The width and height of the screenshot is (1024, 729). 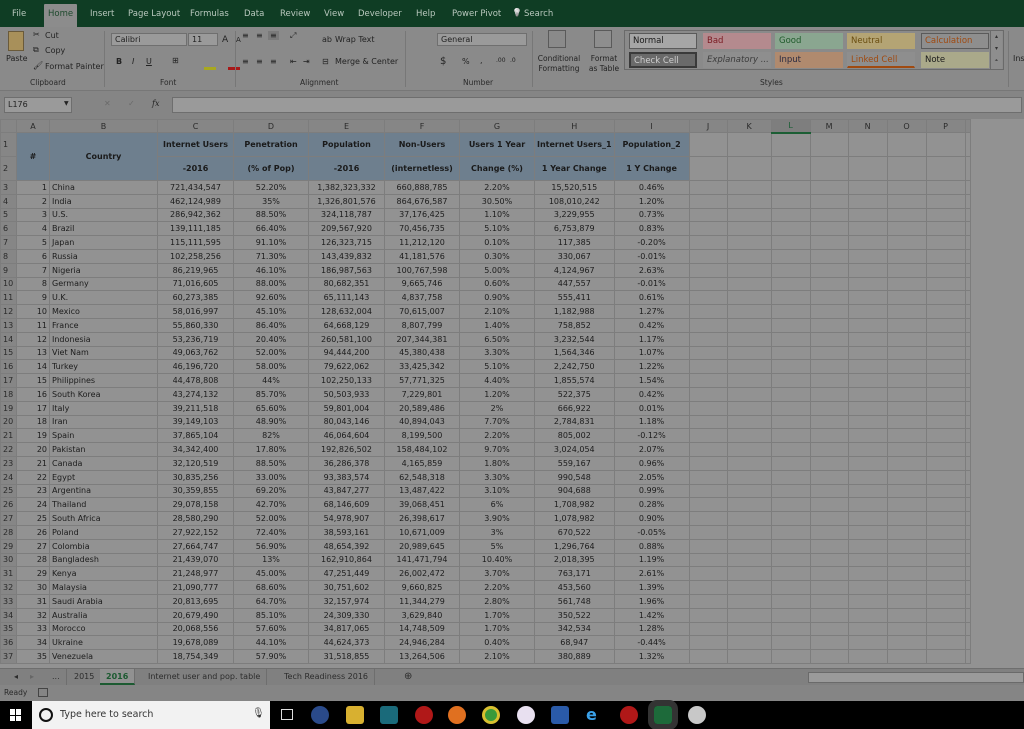 I want to click on cell-value: 39,211,518, so click(x=195, y=408).